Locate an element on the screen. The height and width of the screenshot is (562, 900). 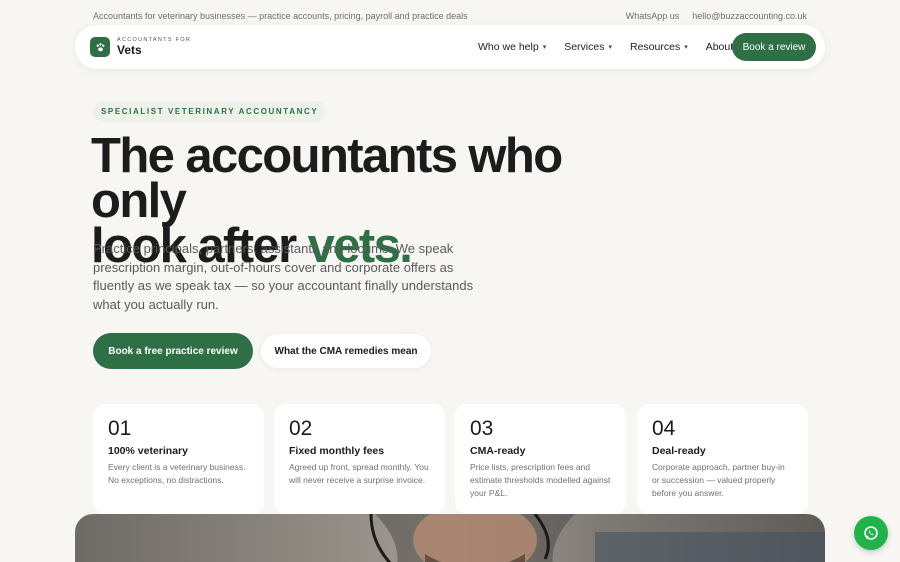
nav-item-services: Services ▾ is located at coordinates (588, 47).